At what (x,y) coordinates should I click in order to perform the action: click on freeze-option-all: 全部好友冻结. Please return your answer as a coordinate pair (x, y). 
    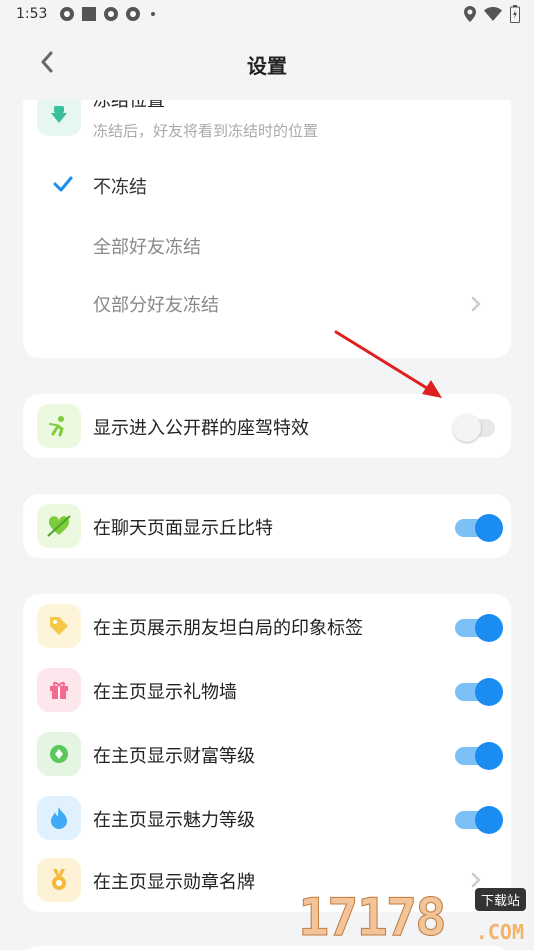
    Looking at the image, I should click on (267, 245).